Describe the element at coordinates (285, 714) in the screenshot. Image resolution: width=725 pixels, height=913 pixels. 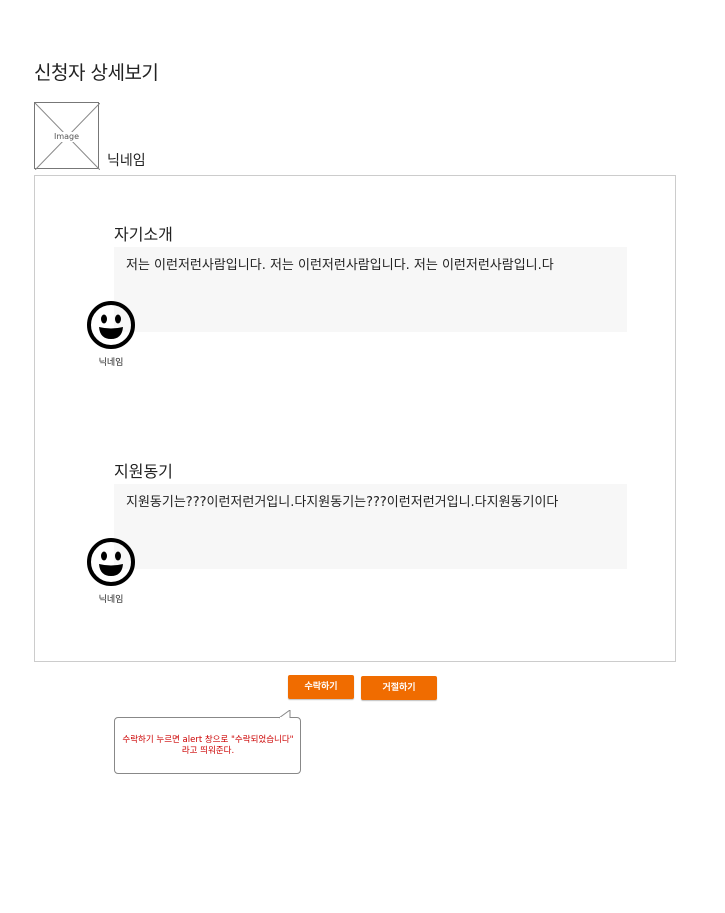
I see `callout-tail` at that location.